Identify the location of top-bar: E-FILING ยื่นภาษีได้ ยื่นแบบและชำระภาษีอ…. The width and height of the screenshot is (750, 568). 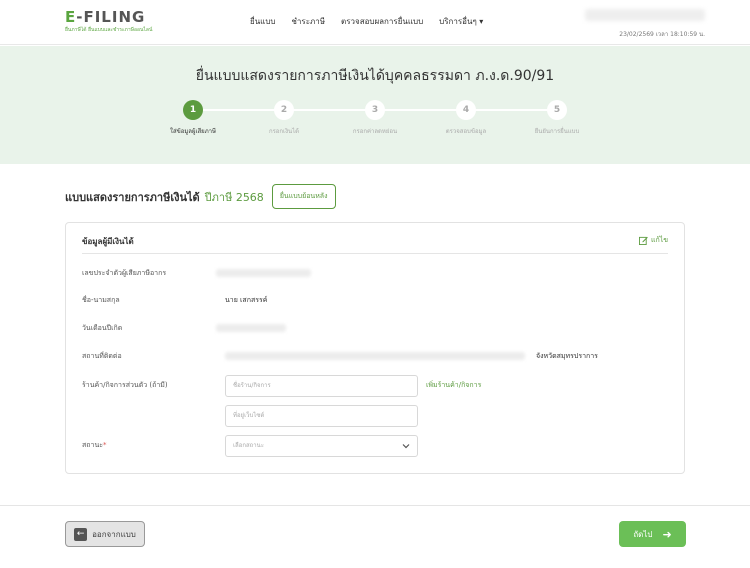
(375, 22).